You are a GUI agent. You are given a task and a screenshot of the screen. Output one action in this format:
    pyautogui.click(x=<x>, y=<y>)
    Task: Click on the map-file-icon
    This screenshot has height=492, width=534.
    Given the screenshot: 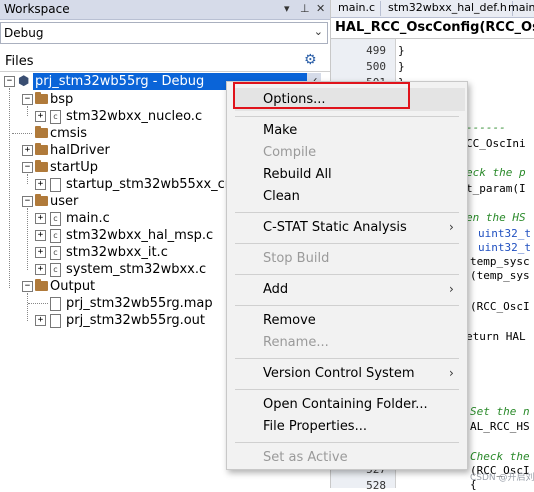 What is the action you would take?
    pyautogui.click(x=55, y=304)
    